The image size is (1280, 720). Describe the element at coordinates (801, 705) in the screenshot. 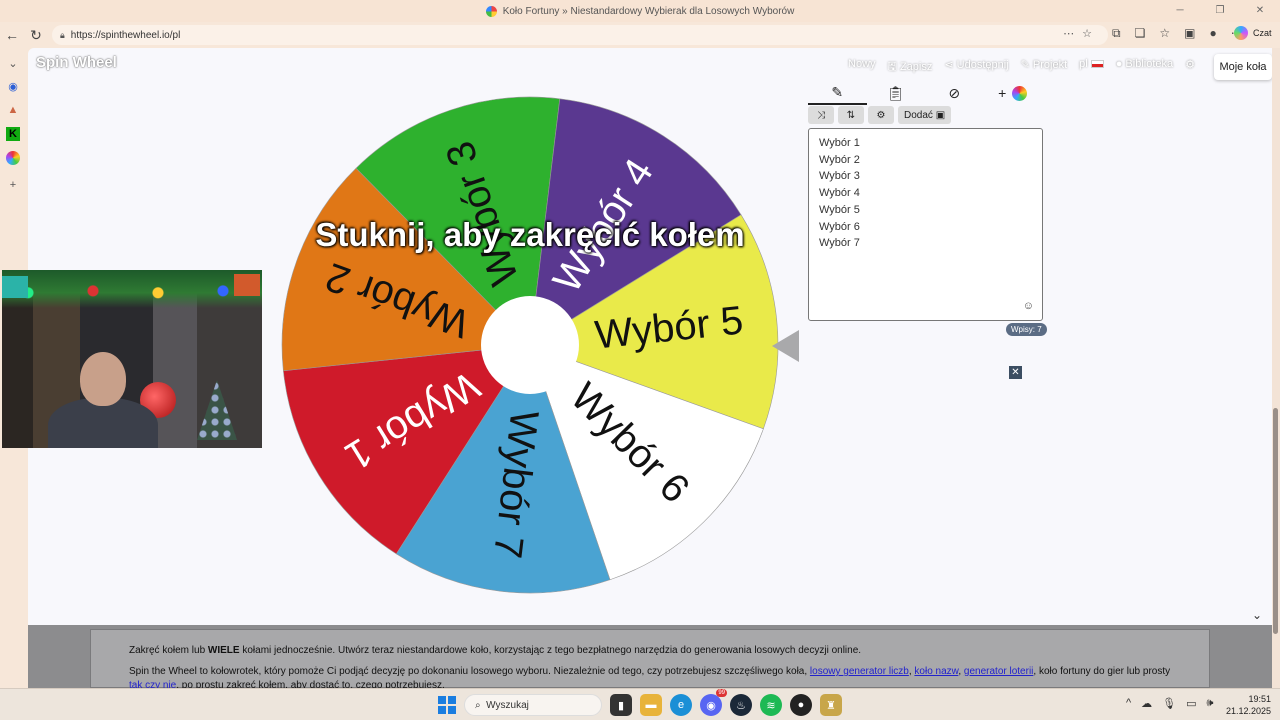

I see `obs-icon: ●` at that location.